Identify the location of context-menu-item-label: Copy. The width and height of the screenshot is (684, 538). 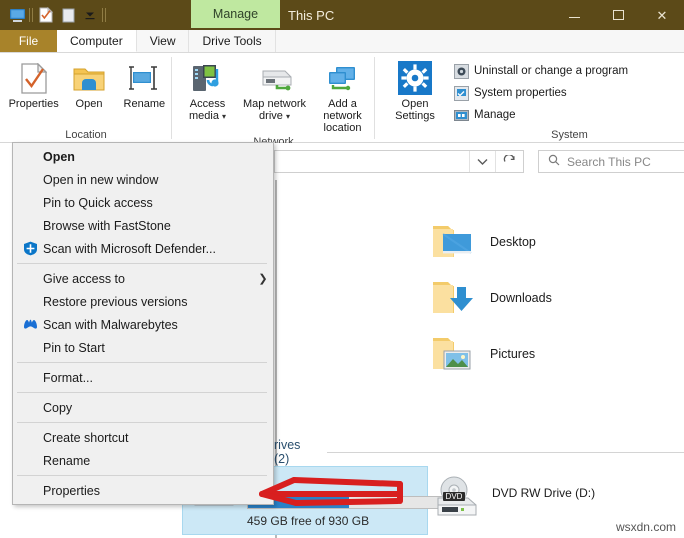
(58, 407).